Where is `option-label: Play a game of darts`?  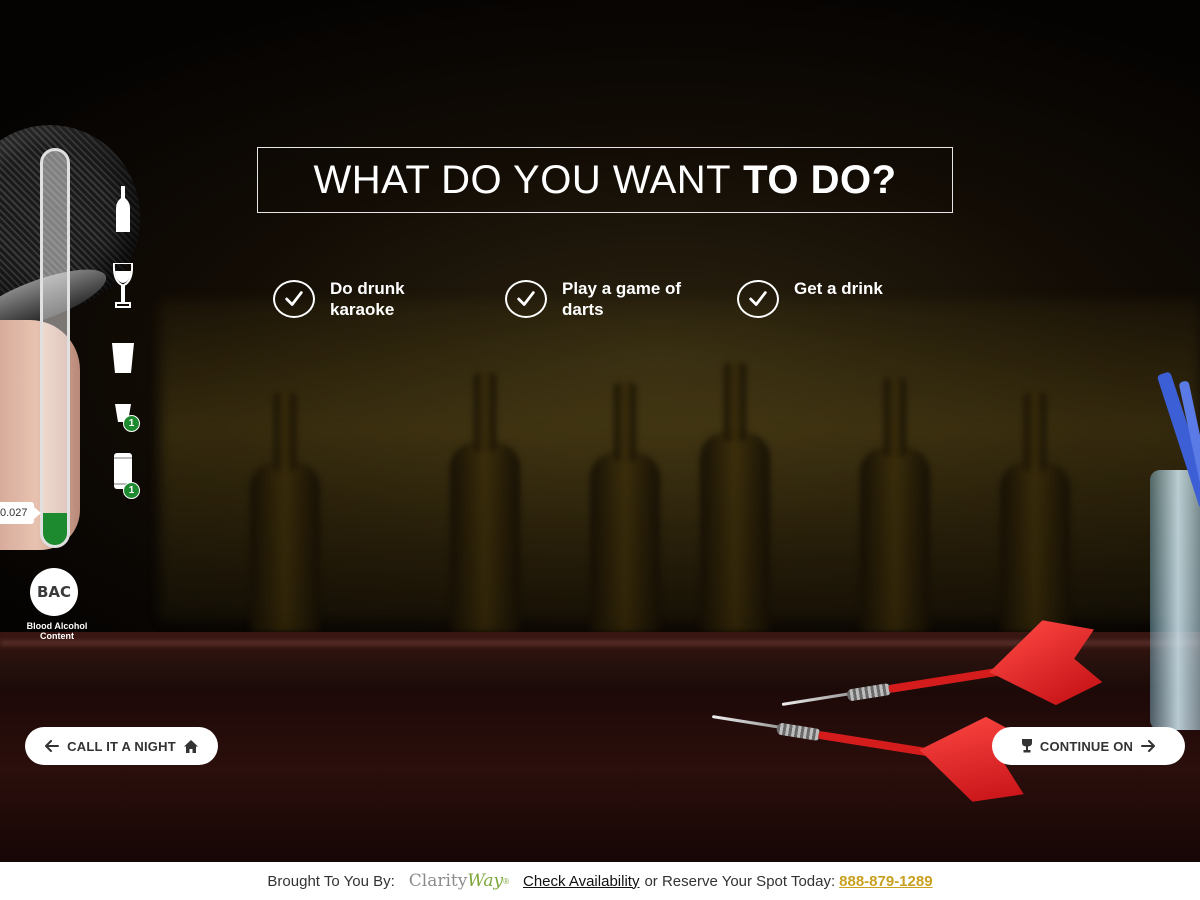 option-label: Play a game of darts is located at coordinates (622, 299).